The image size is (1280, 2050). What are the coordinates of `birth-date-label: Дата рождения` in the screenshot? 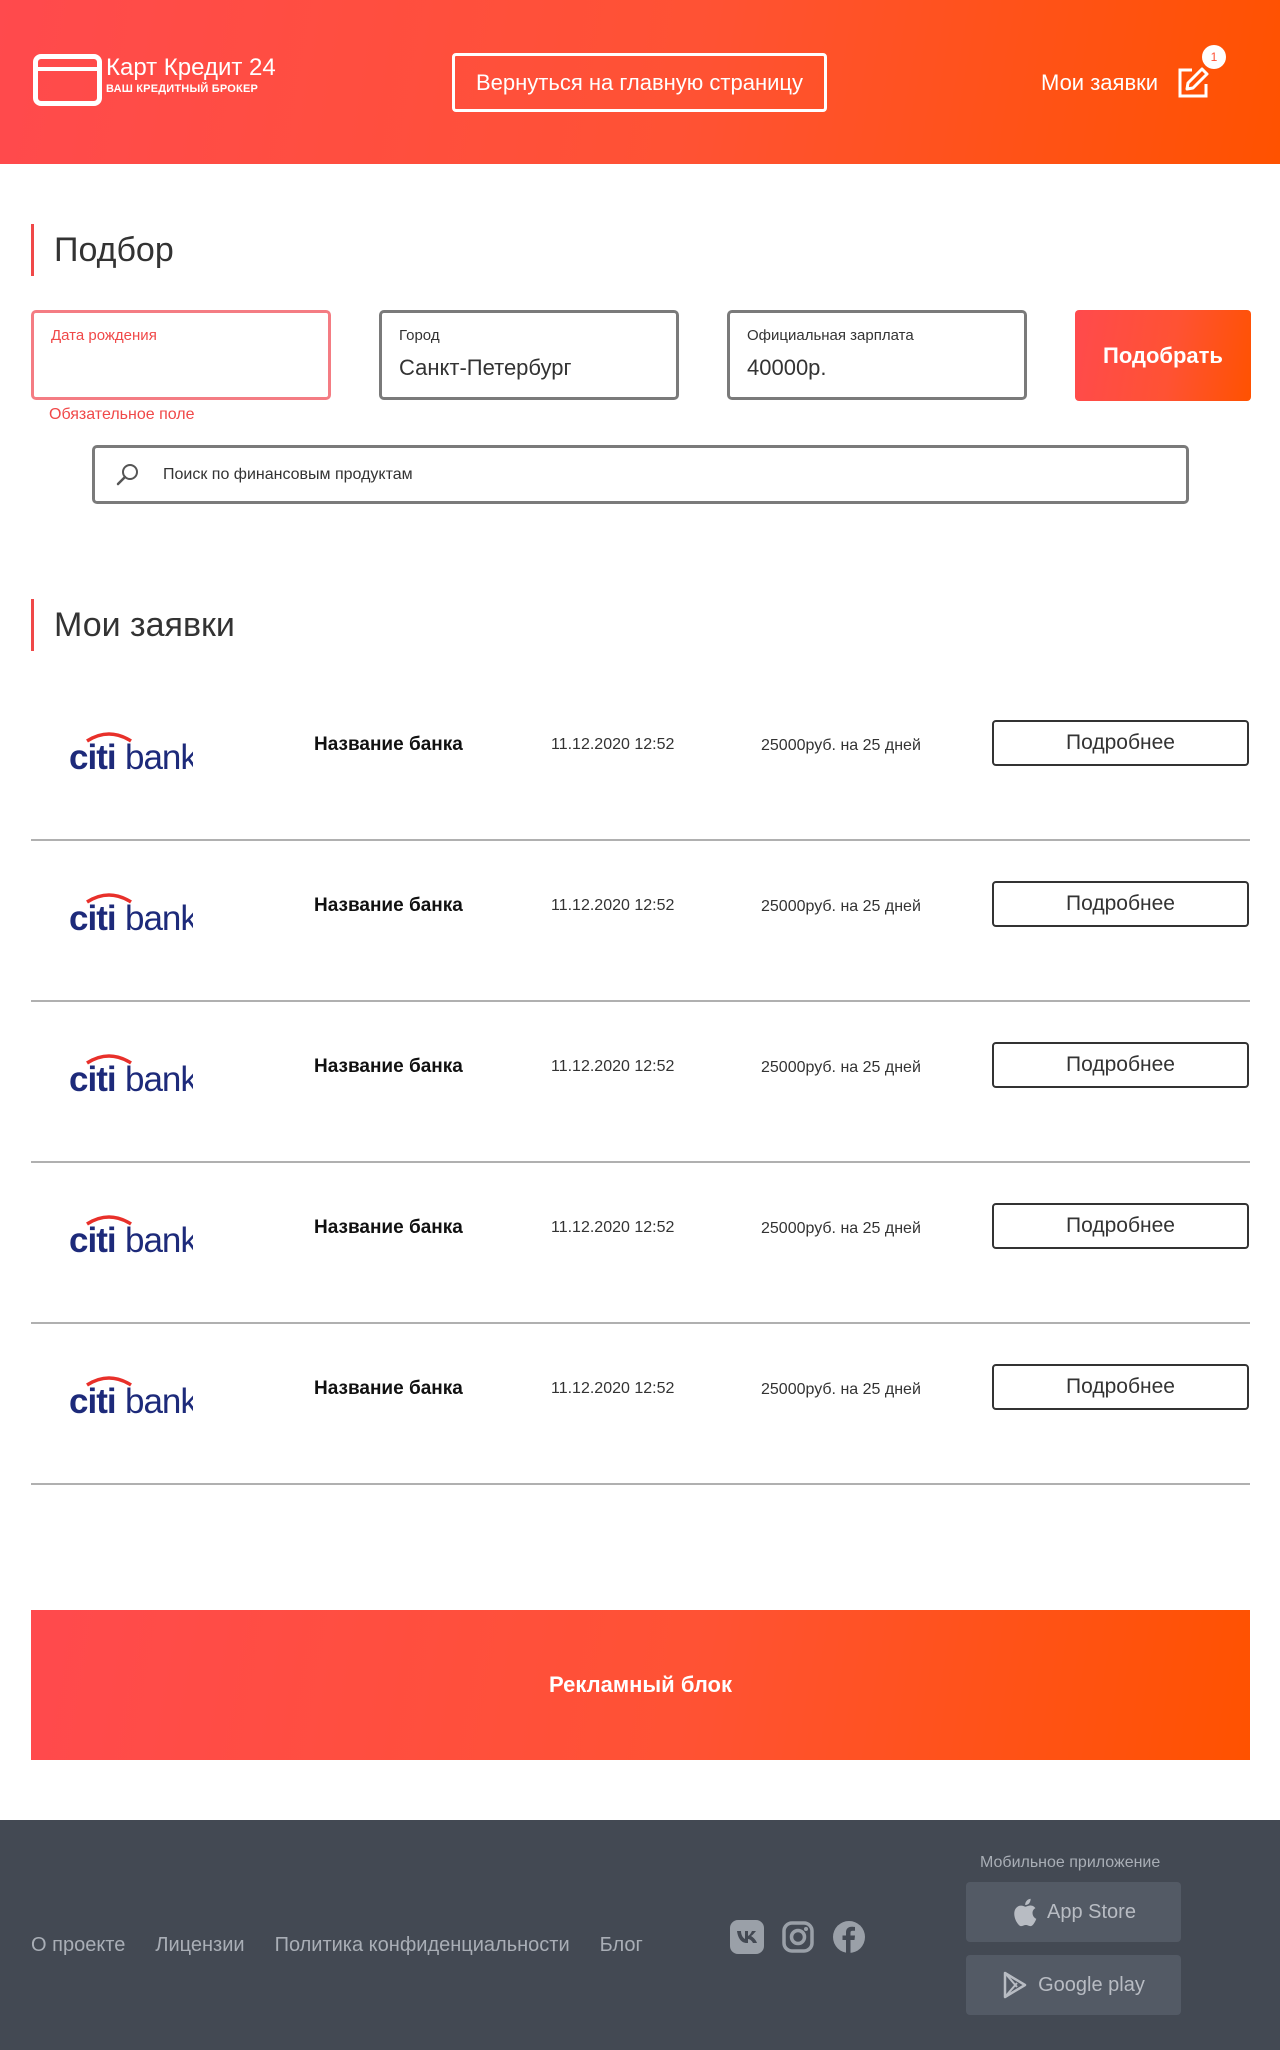 It's located at (104, 335).